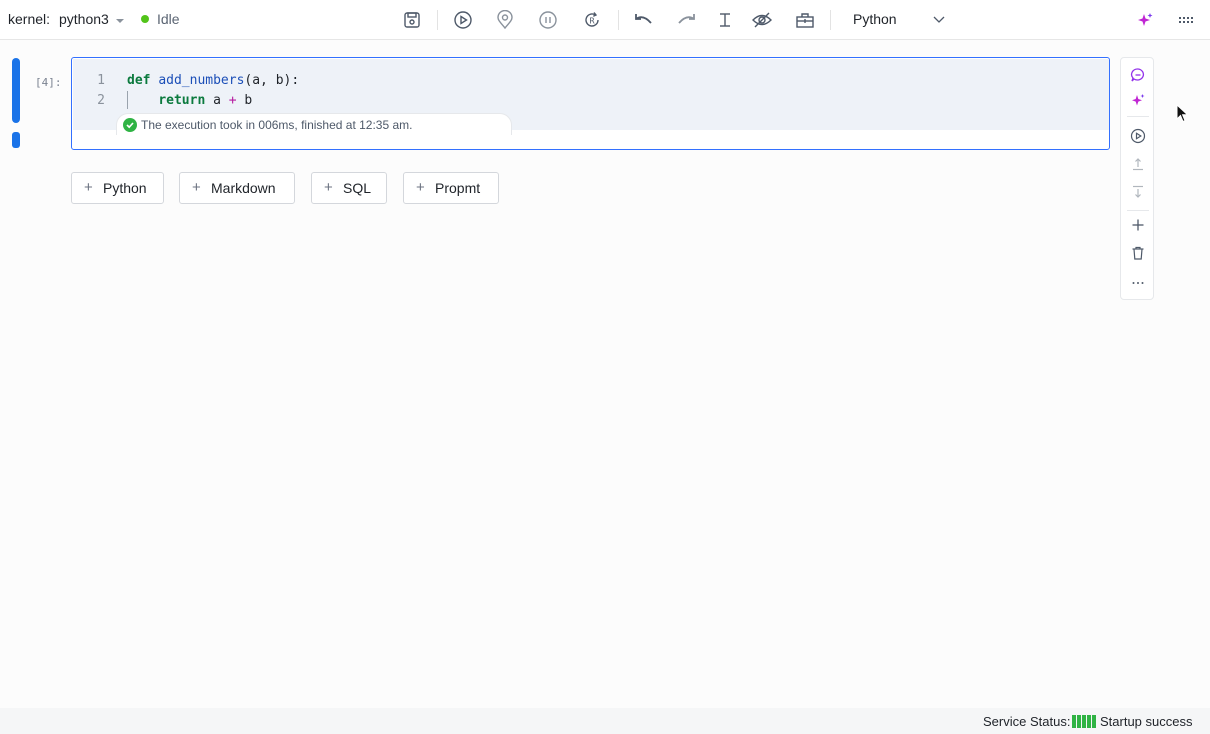 This screenshot has width=1210, height=734. I want to click on line-number: 2, so click(101, 100).